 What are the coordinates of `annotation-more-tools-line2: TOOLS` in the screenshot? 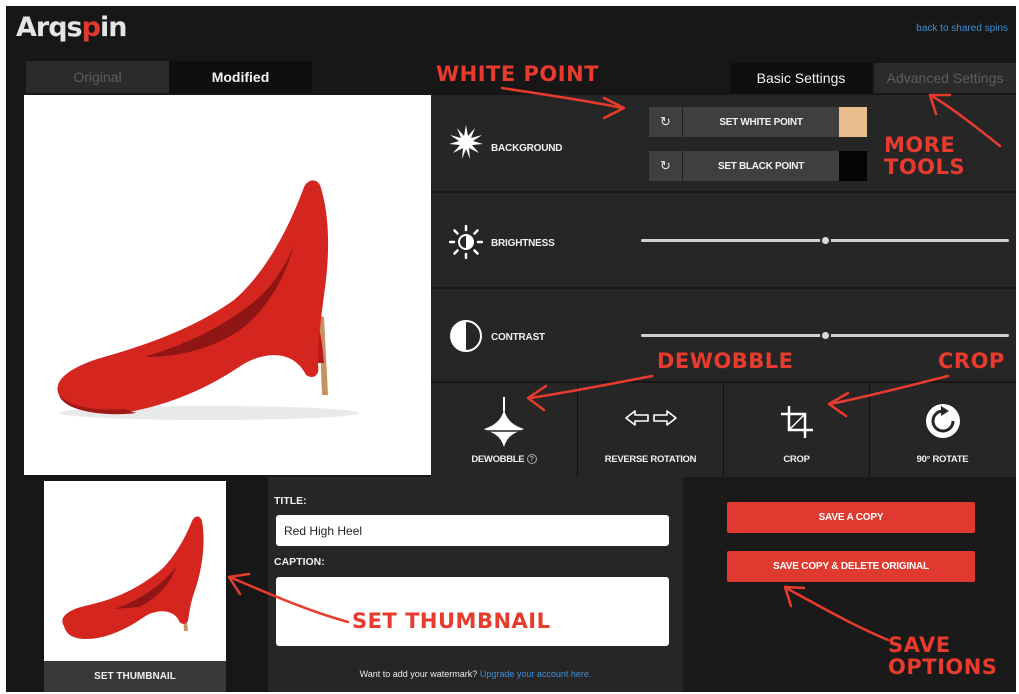 It's located at (925, 167).